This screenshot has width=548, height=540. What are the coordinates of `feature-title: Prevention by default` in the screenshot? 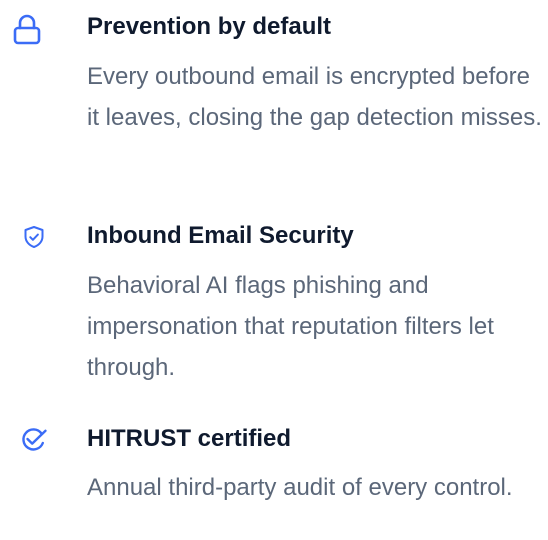 It's located at (209, 26).